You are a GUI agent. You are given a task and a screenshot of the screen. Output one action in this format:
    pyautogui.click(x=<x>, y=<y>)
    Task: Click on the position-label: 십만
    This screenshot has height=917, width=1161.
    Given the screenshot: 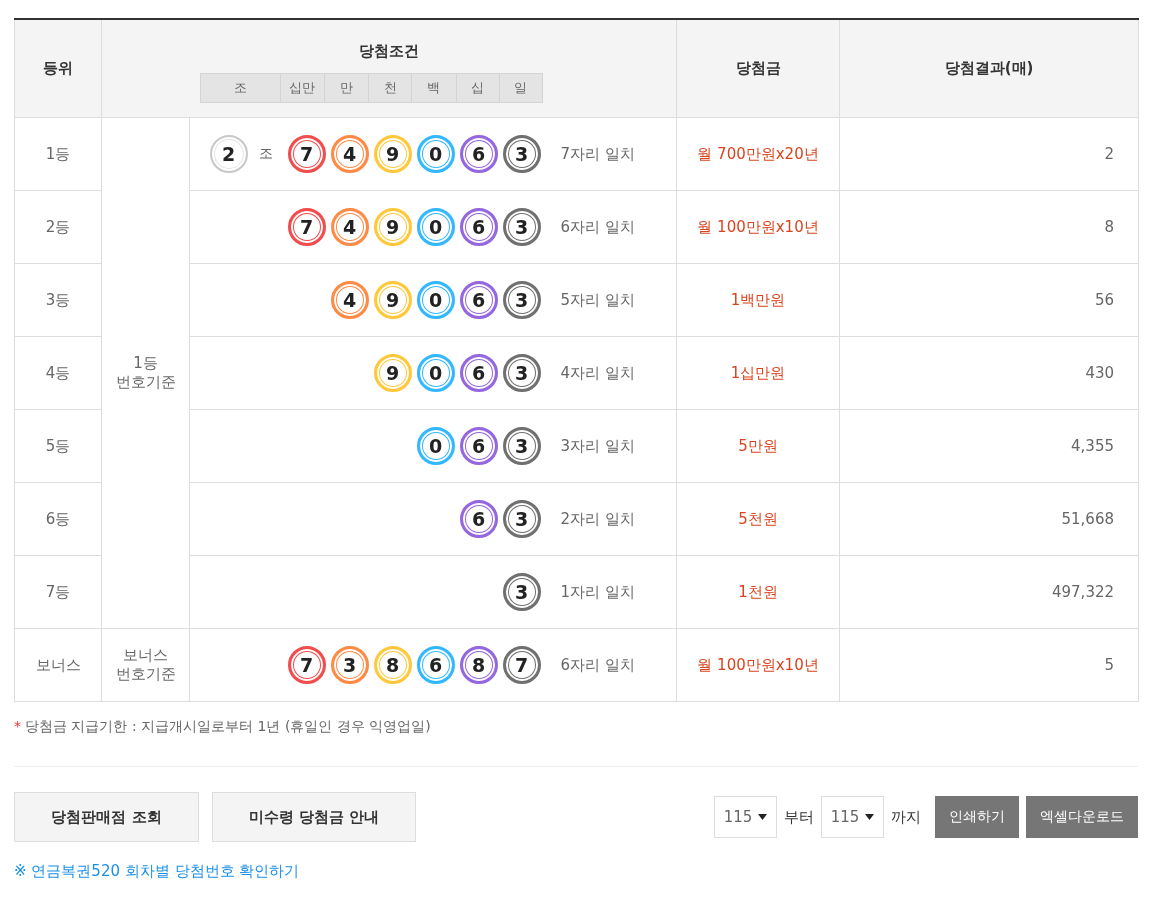 What is the action you would take?
    pyautogui.click(x=301, y=88)
    